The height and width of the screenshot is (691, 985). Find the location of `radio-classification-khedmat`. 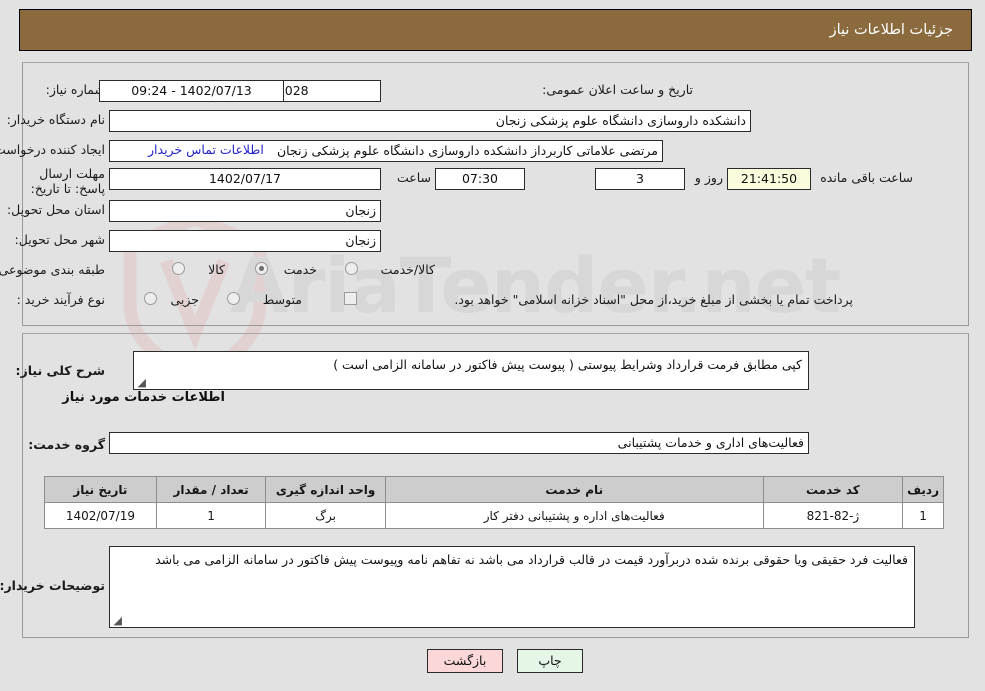

radio-classification-khedmat is located at coordinates (261, 268).